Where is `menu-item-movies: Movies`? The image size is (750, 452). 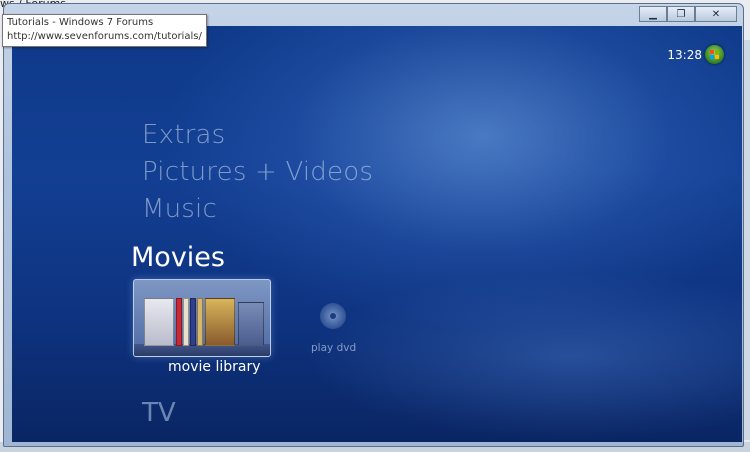
menu-item-movies: Movies is located at coordinates (178, 257).